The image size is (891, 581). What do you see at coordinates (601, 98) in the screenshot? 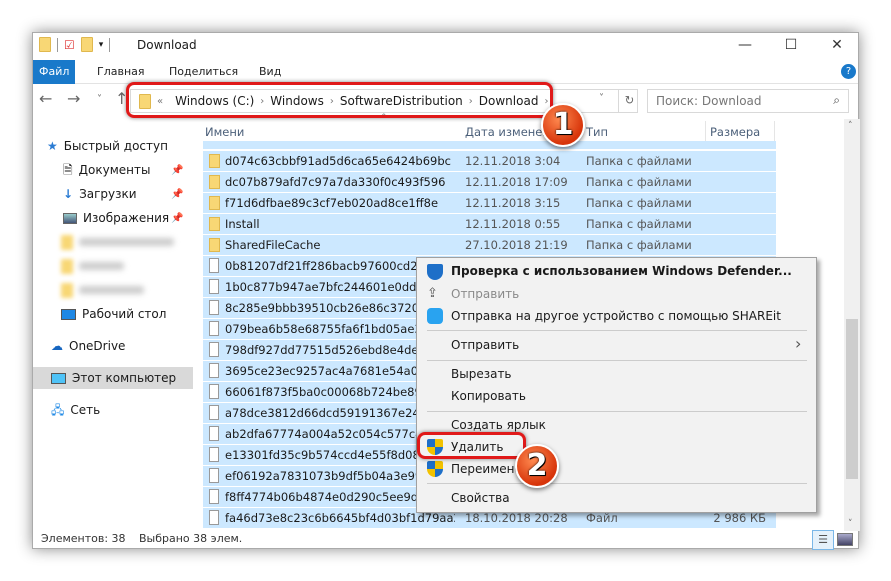
I see `address-history-chevron-down-icon: ˅` at bounding box center [601, 98].